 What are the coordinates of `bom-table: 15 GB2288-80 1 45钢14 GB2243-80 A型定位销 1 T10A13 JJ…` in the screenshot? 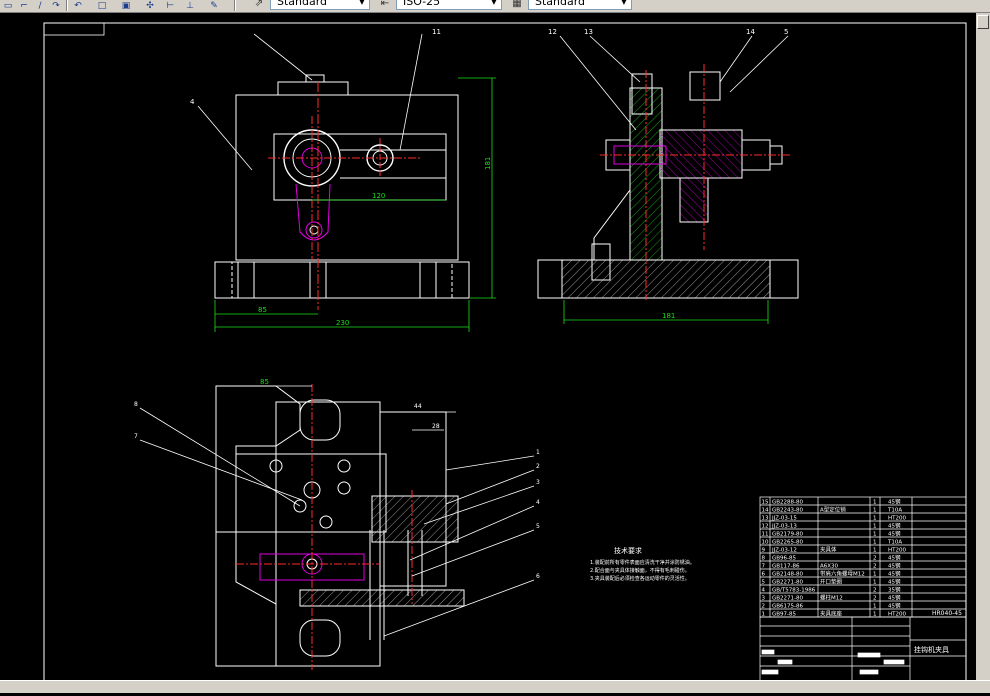 It's located at (863, 557).